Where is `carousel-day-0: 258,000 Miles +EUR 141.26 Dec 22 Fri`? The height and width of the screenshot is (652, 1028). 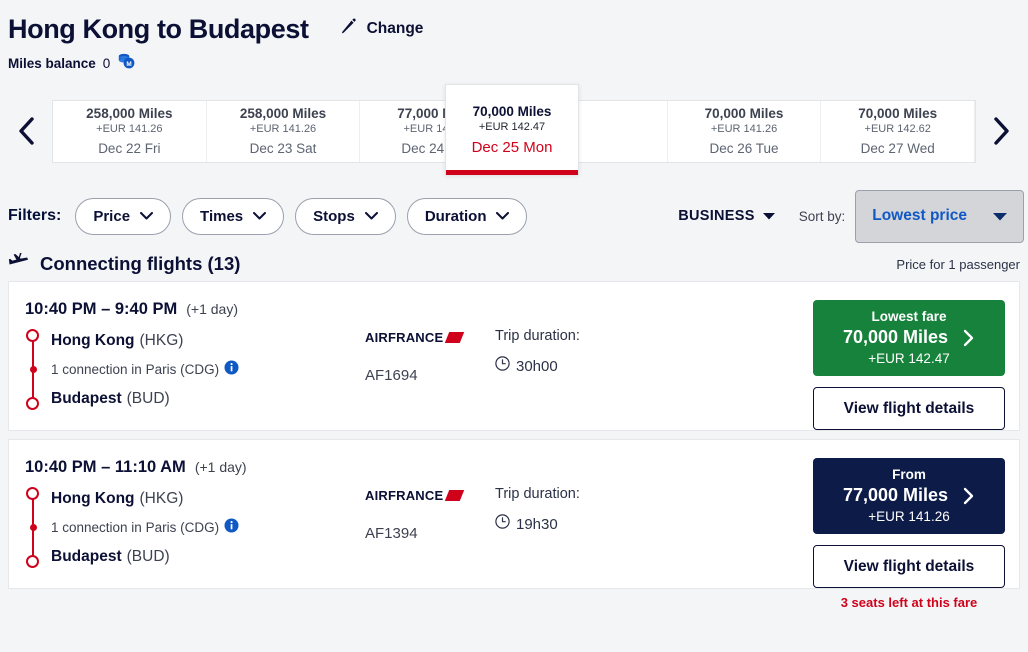
carousel-day-0: 258,000 Miles +EUR 141.26 Dec 22 Fri is located at coordinates (130, 131).